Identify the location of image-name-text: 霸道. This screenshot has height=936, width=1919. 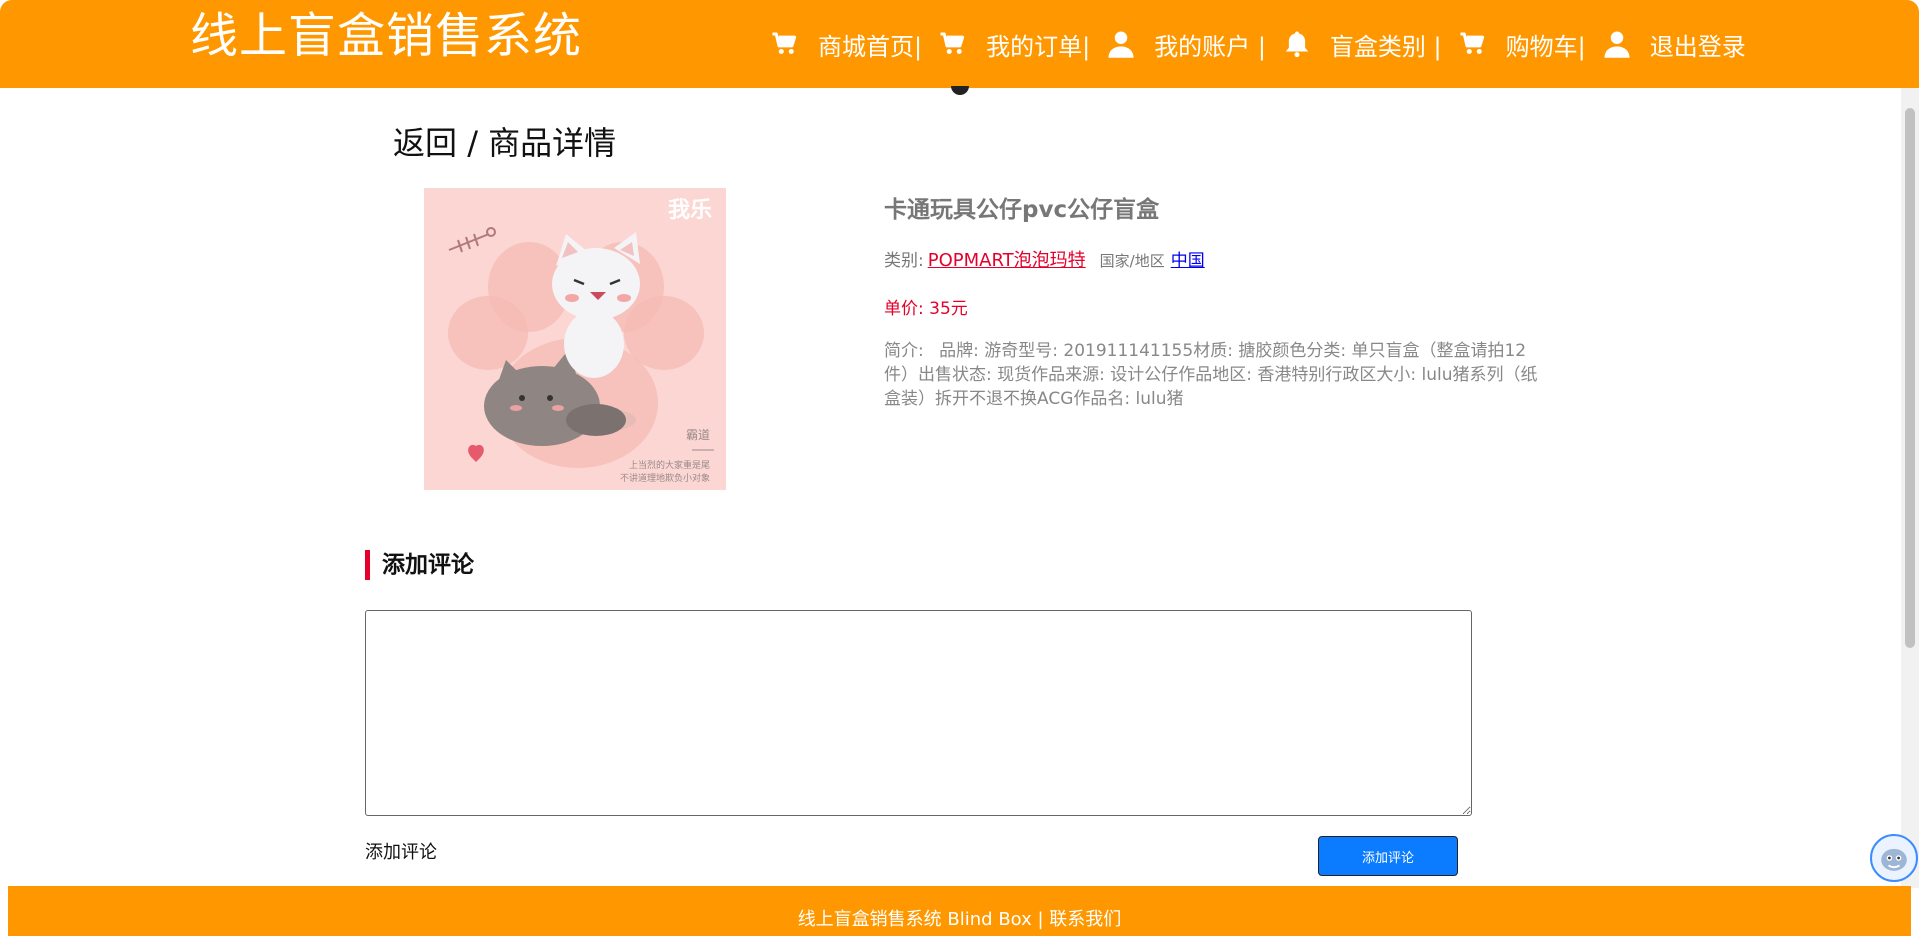
(698, 435).